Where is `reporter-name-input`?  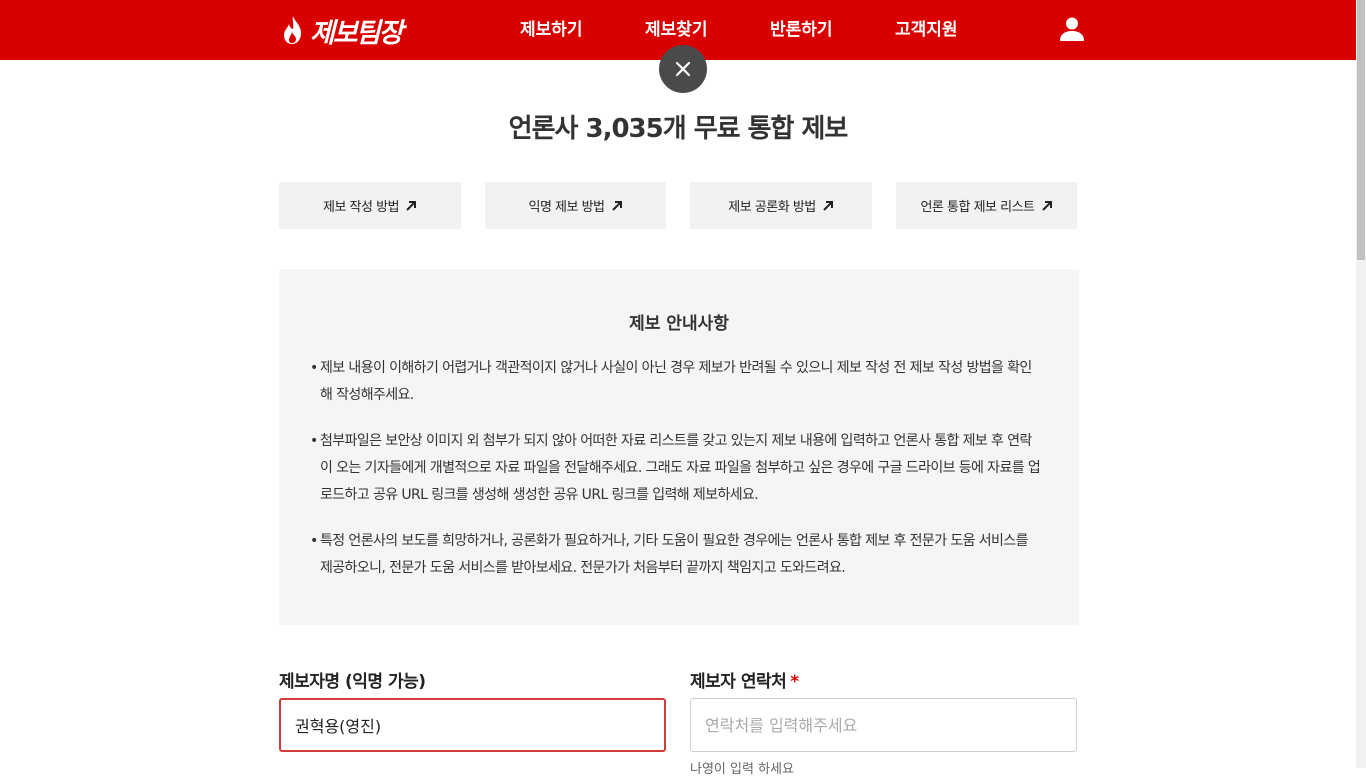
reporter-name-input is located at coordinates (472, 725).